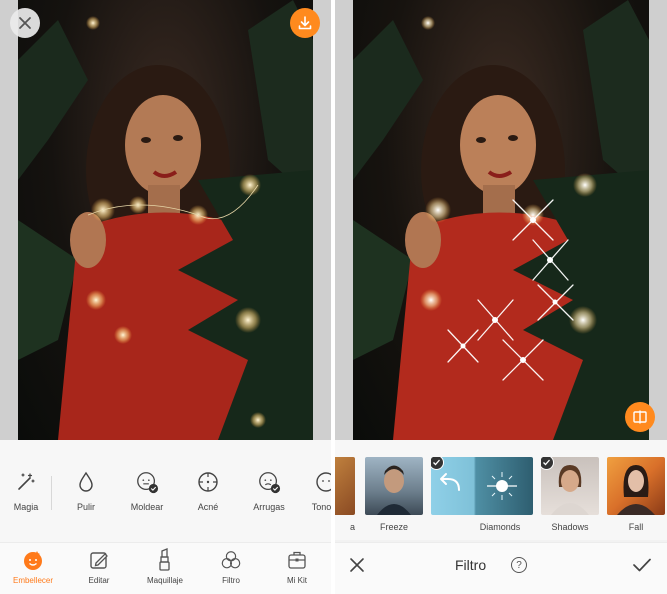 This screenshot has width=667, height=594. What do you see at coordinates (208, 507) in the screenshot?
I see `tool-label: Acné` at bounding box center [208, 507].